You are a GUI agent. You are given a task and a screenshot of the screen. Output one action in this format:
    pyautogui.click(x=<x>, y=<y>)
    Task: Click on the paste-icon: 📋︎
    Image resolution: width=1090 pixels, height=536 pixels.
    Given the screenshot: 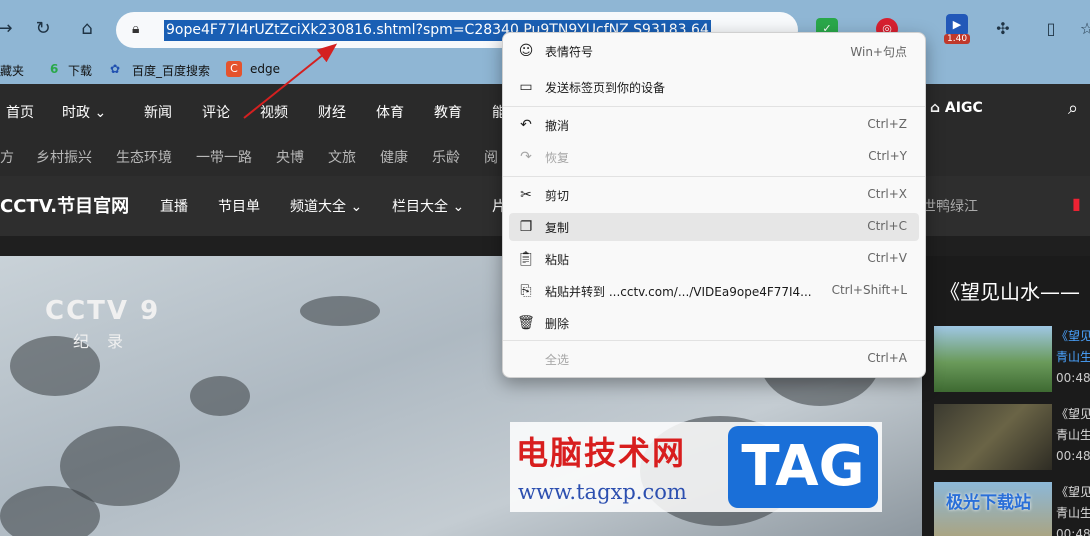 What is the action you would take?
    pyautogui.click(x=526, y=259)
    